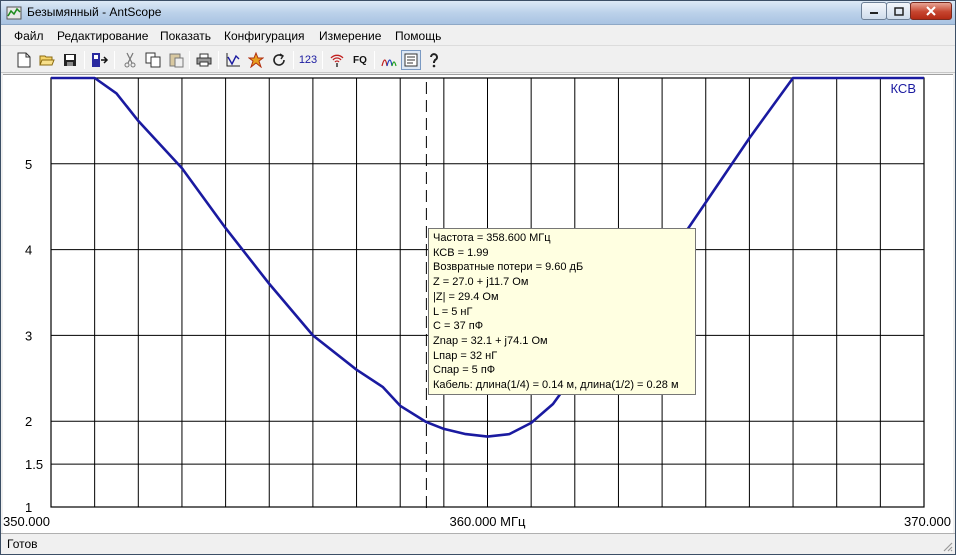 This screenshot has width=956, height=555. Describe the element at coordinates (102, 36) in the screenshot. I see `menu-edit: Редактирование` at that location.